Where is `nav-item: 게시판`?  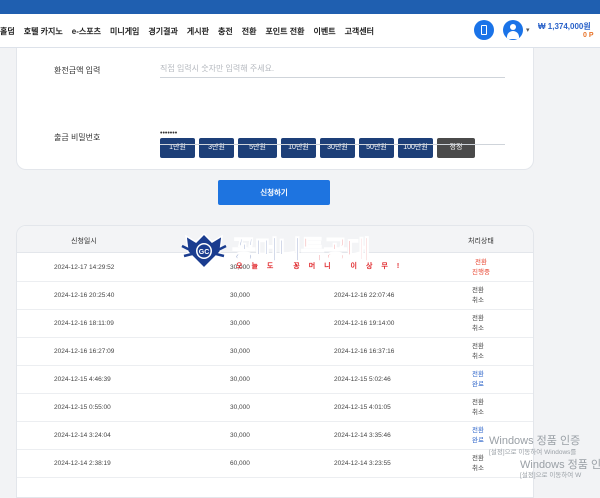
nav-item: 게시판 is located at coordinates (198, 31).